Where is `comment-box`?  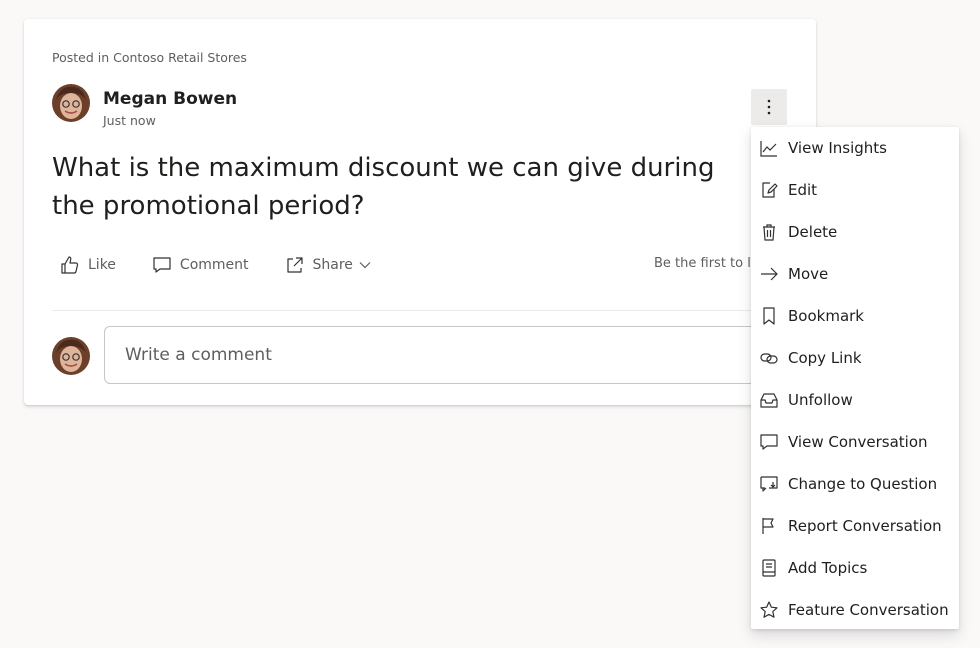
comment-box is located at coordinates (454, 355).